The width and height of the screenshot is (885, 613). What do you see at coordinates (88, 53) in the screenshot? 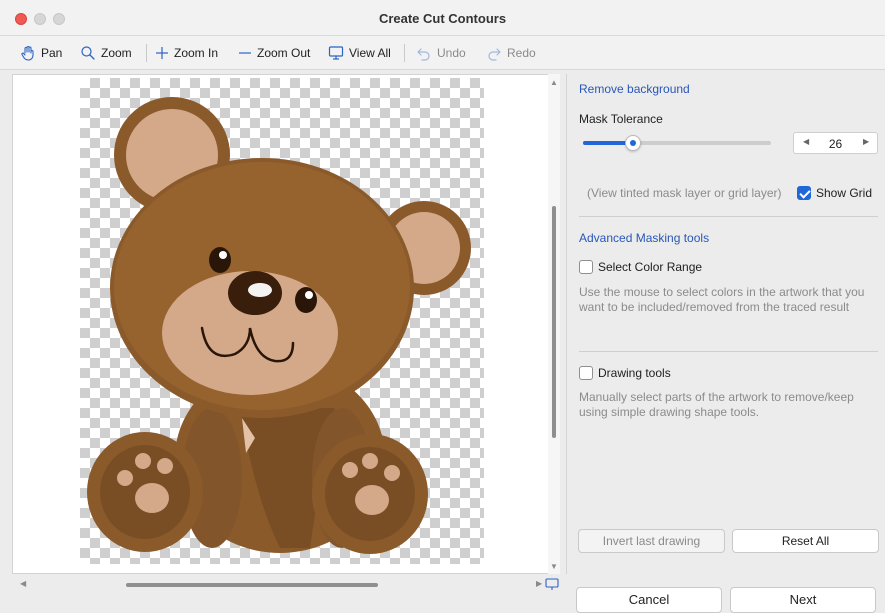
I see `magnifier-icon` at bounding box center [88, 53].